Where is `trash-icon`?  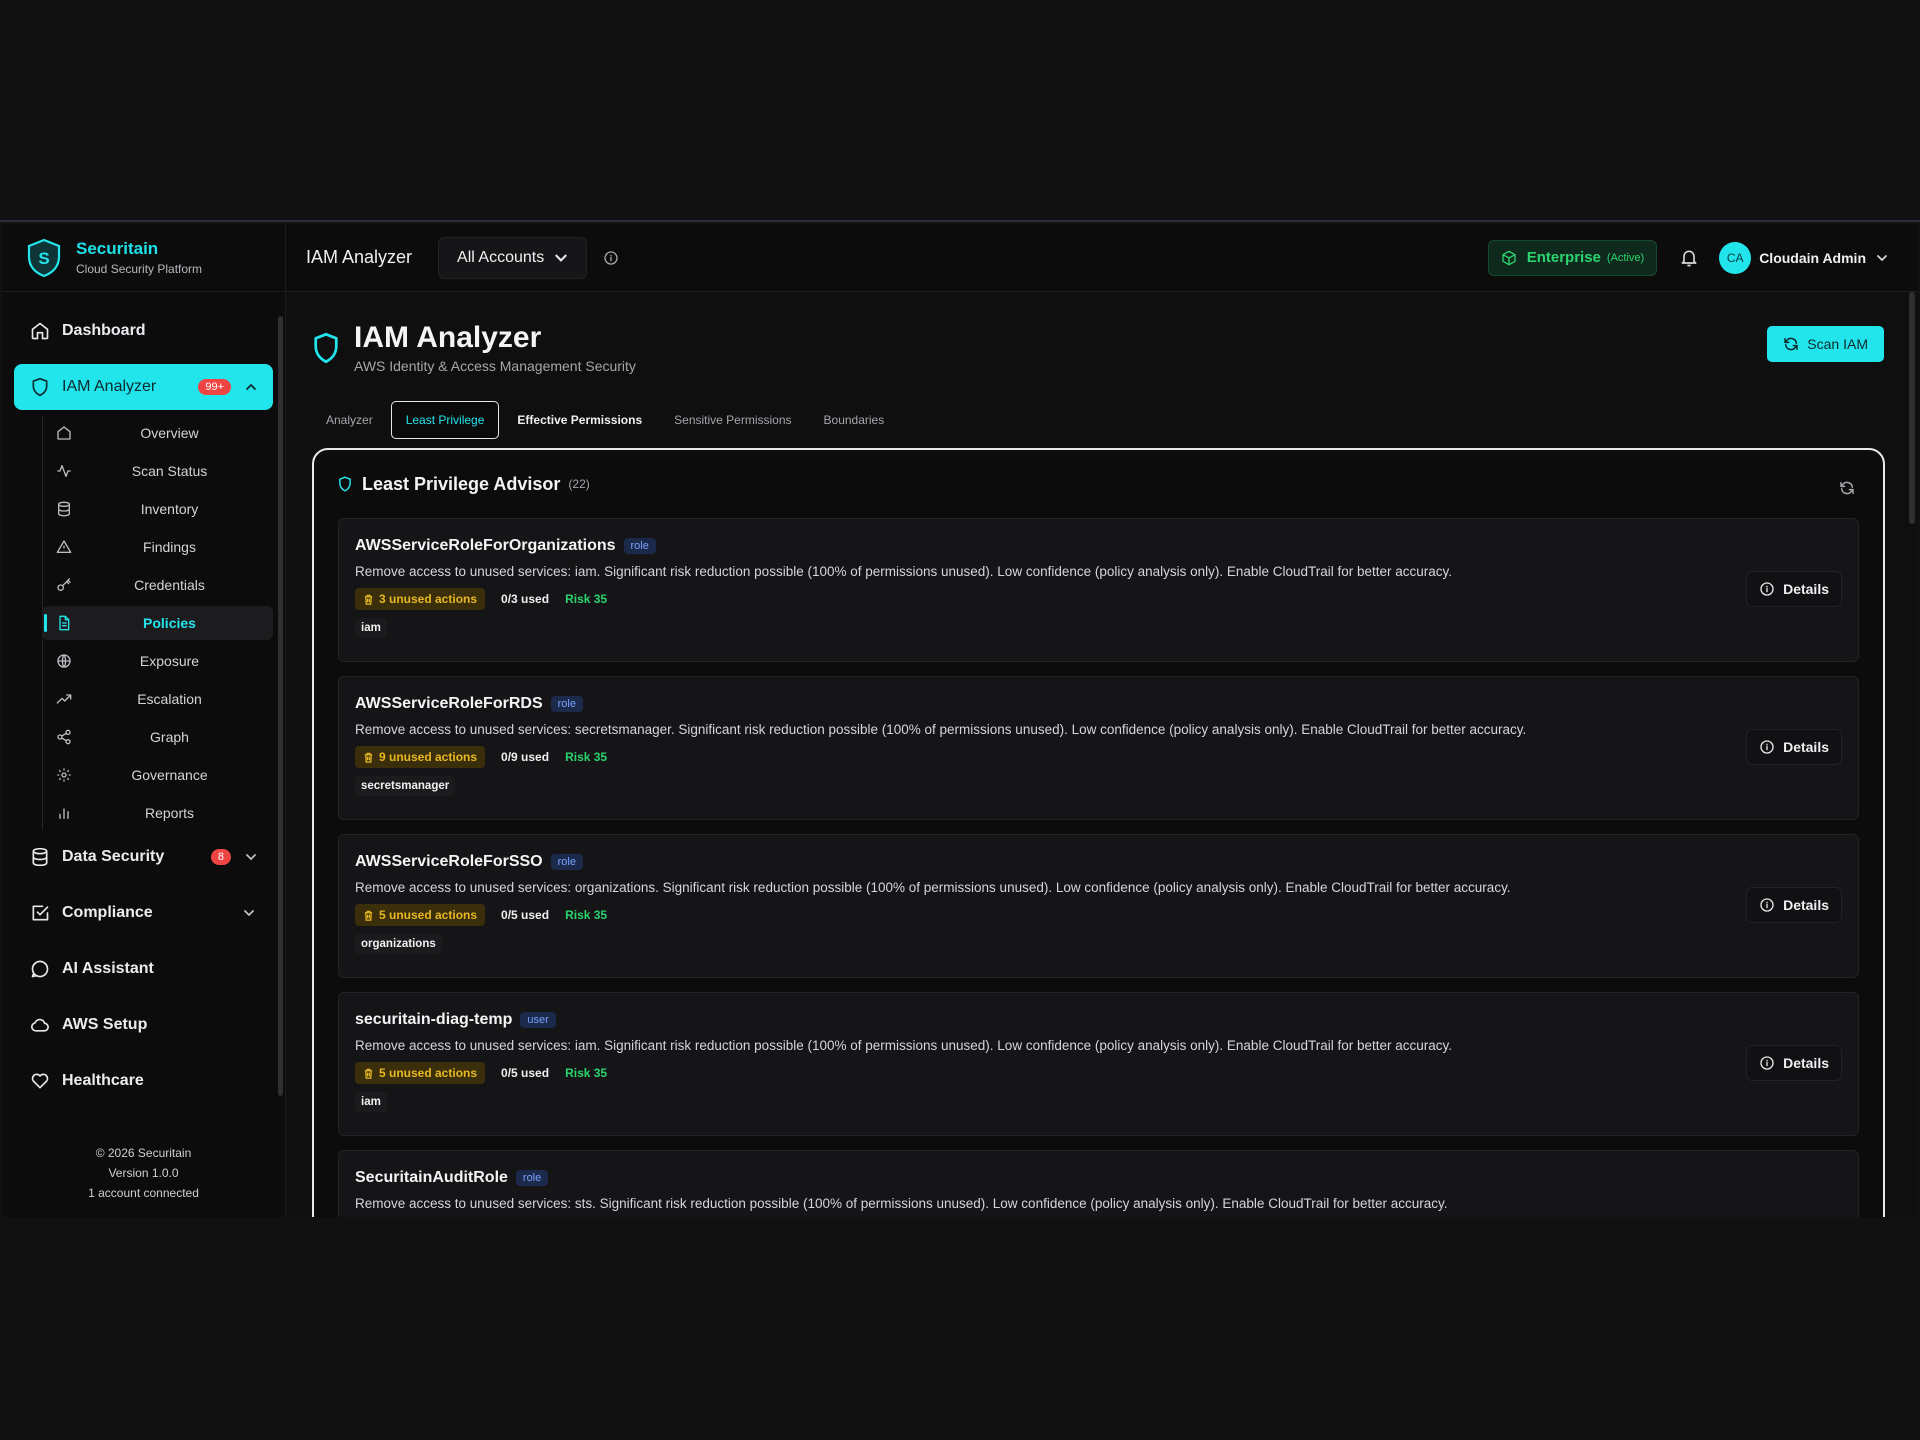 trash-icon is located at coordinates (368, 757).